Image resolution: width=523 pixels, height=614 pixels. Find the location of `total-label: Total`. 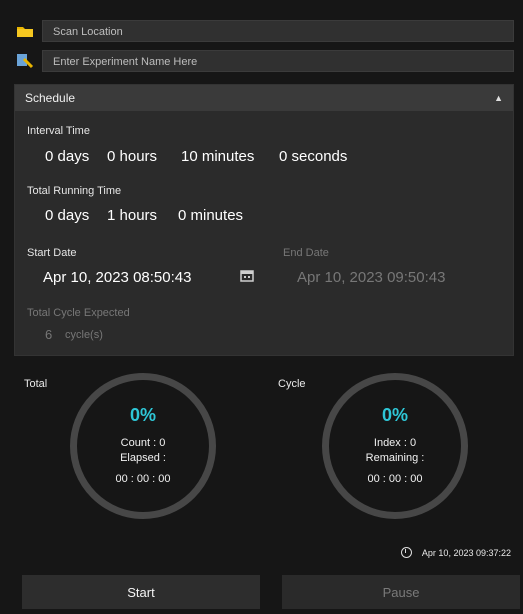

total-label: Total is located at coordinates (36, 384).